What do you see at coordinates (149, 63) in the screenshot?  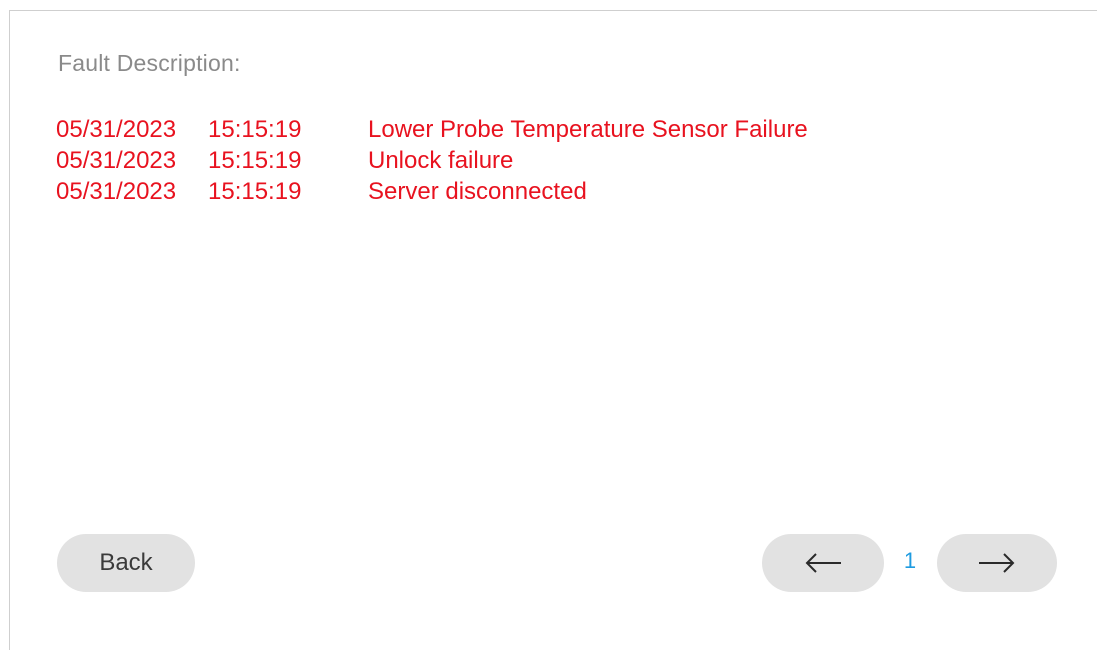 I see `fault-description-heading: Fault Description:` at bounding box center [149, 63].